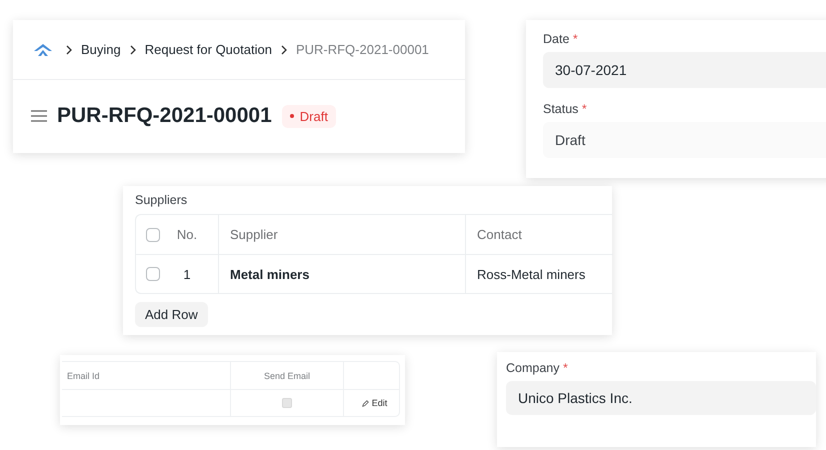 This screenshot has height=450, width=826. What do you see at coordinates (661, 398) in the screenshot?
I see `input-field: Unico Plastics Inc.` at bounding box center [661, 398].